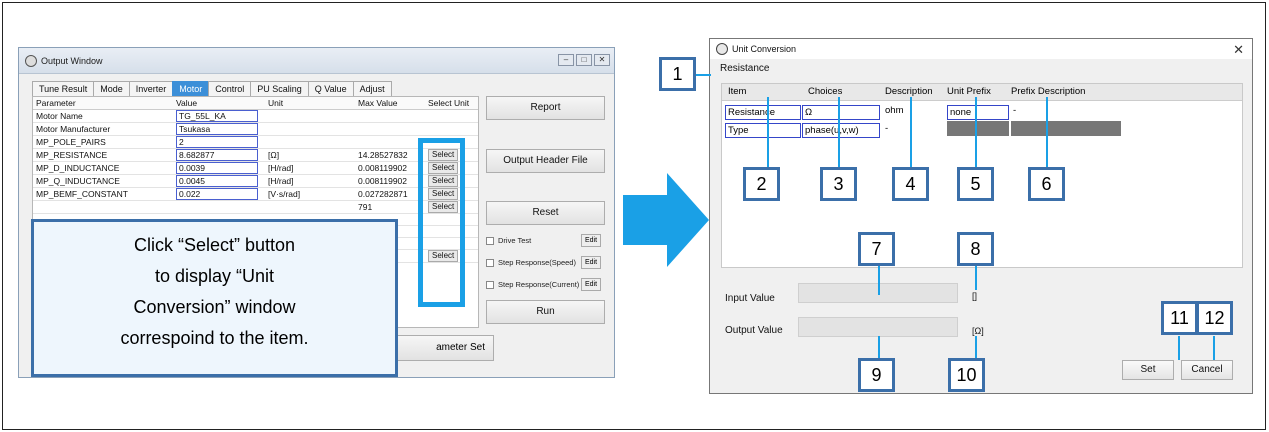  I want to click on drive-test-edit-button: Edit, so click(591, 240).